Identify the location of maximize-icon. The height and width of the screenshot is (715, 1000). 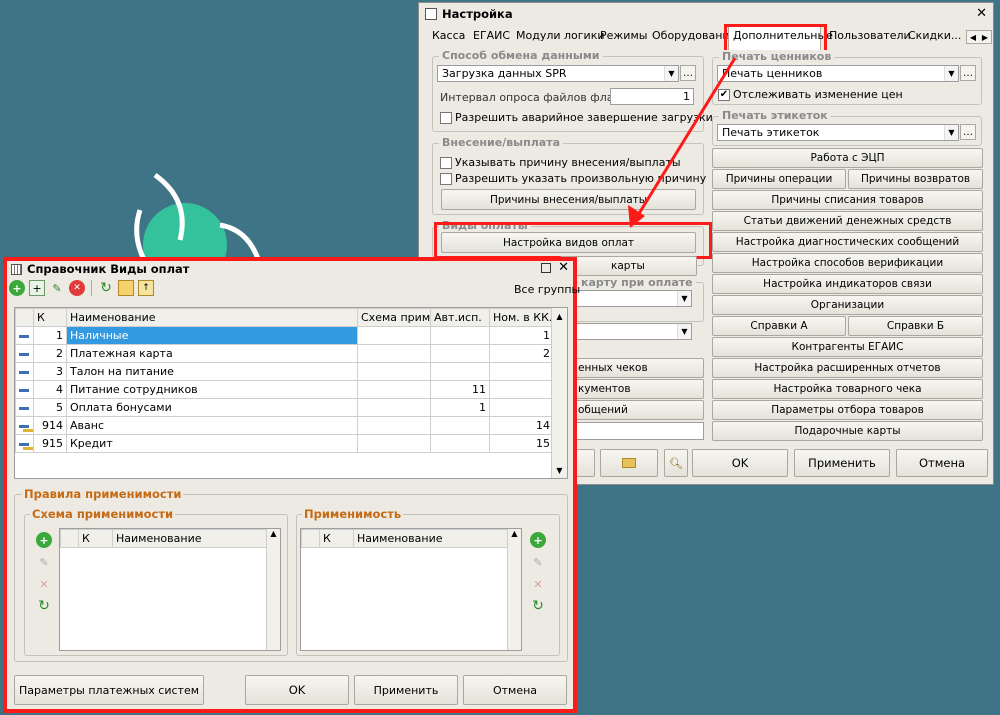
(546, 268).